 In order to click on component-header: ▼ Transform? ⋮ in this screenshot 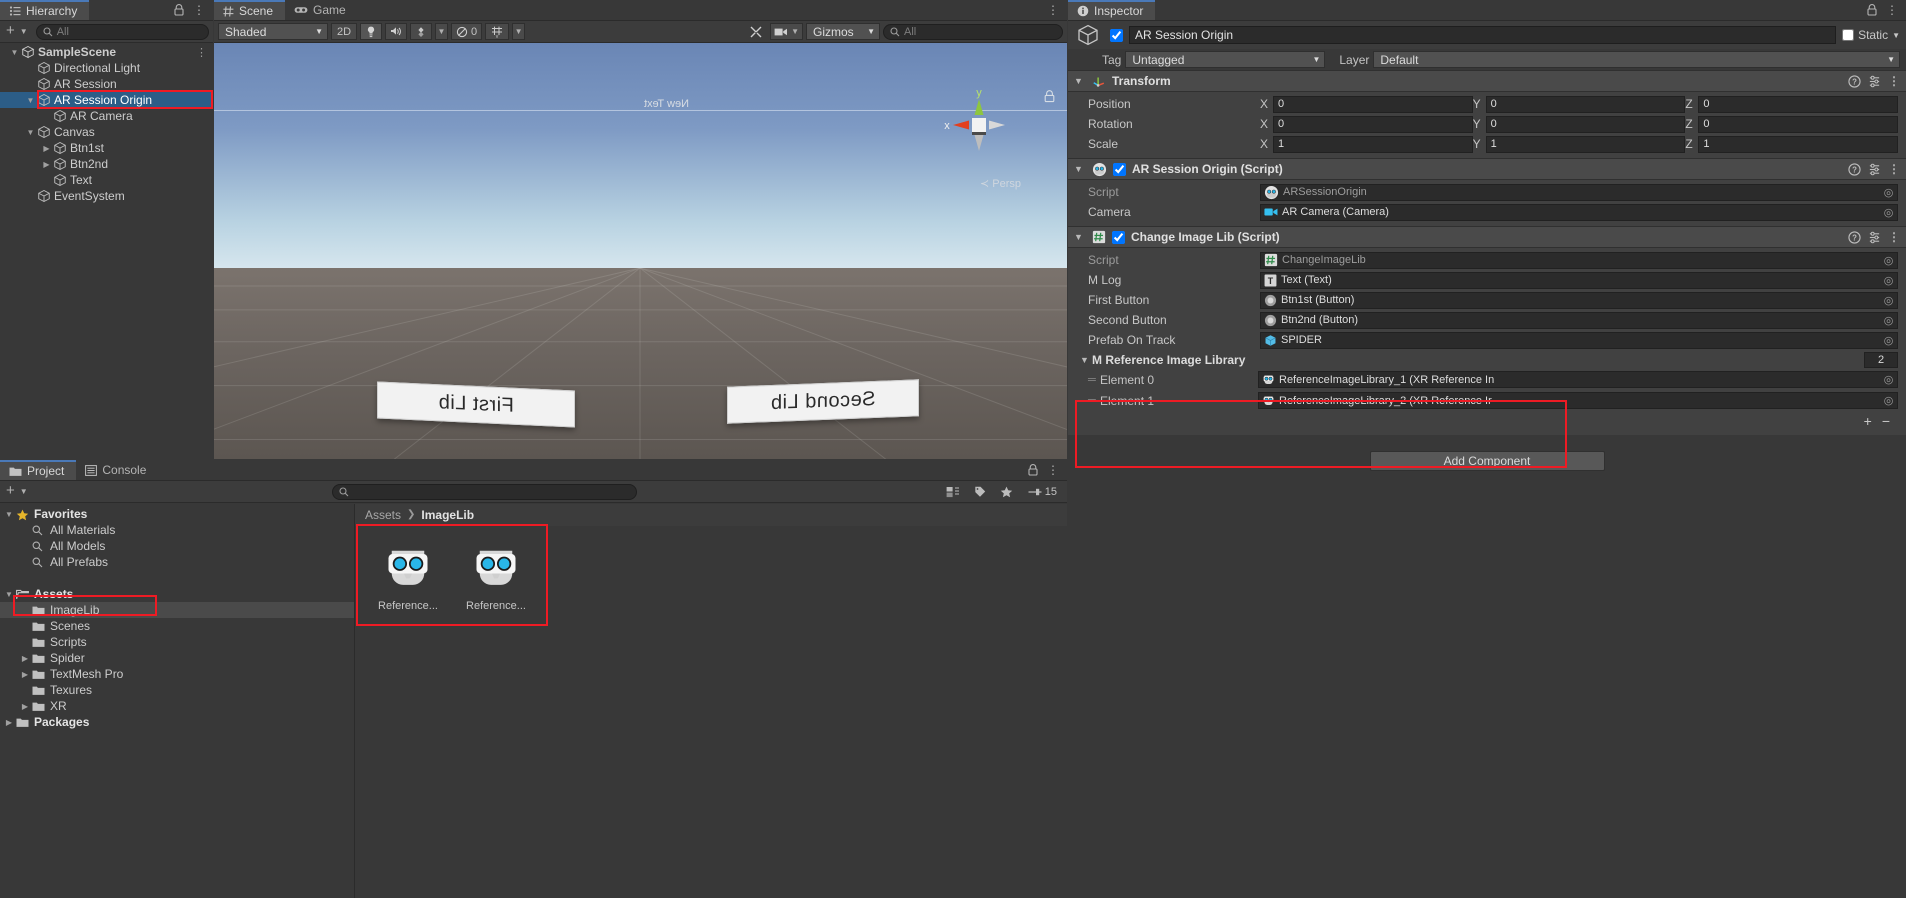, I will do `click(1487, 81)`.